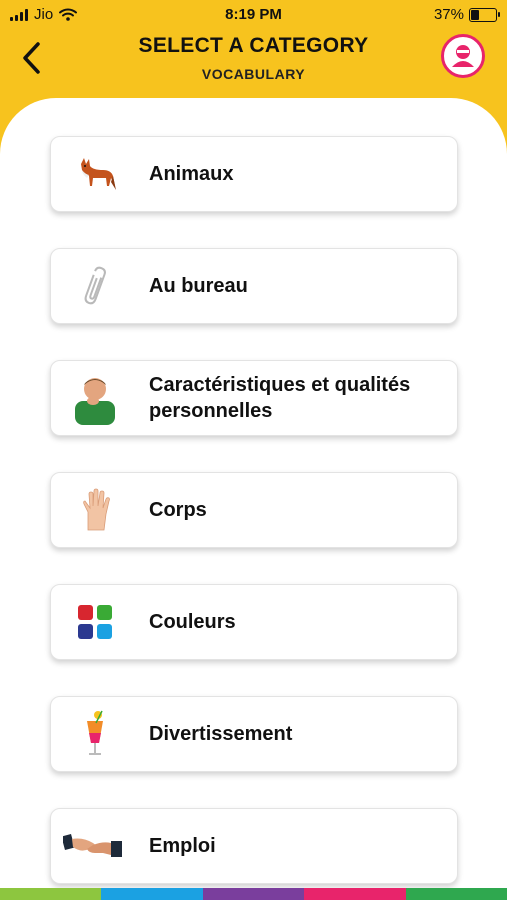  What do you see at coordinates (95, 622) in the screenshot?
I see `color-squares-icon` at bounding box center [95, 622].